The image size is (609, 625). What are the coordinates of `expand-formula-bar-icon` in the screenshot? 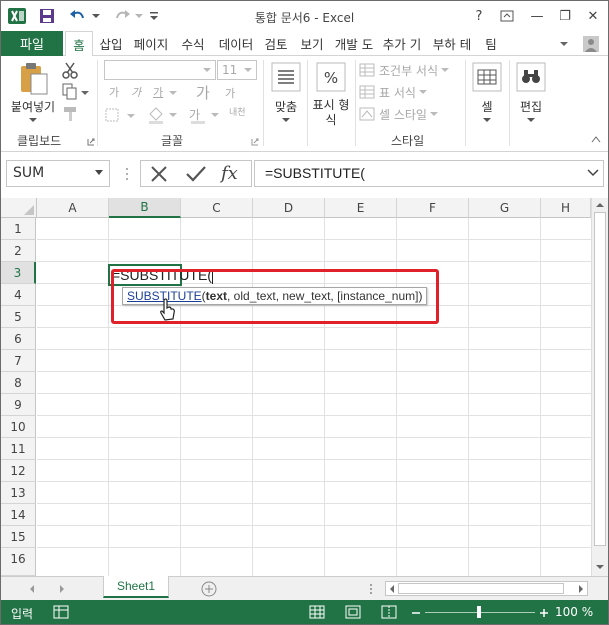 It's located at (593, 173).